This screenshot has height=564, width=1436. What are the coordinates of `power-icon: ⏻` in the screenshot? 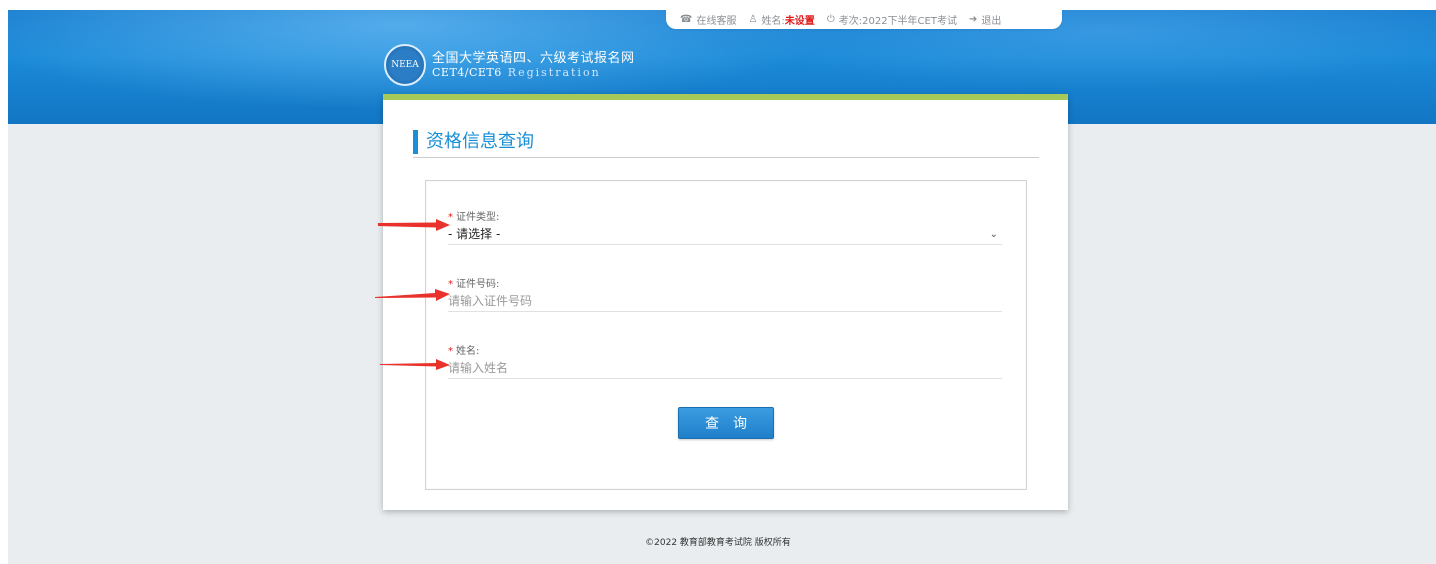 It's located at (830, 19).